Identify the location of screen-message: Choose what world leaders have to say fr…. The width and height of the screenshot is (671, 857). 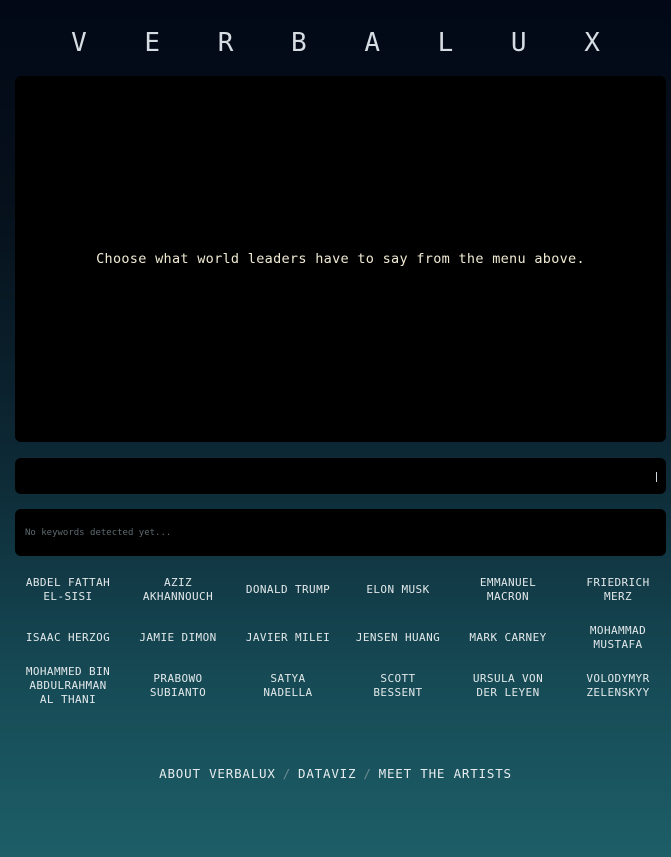
(340, 259).